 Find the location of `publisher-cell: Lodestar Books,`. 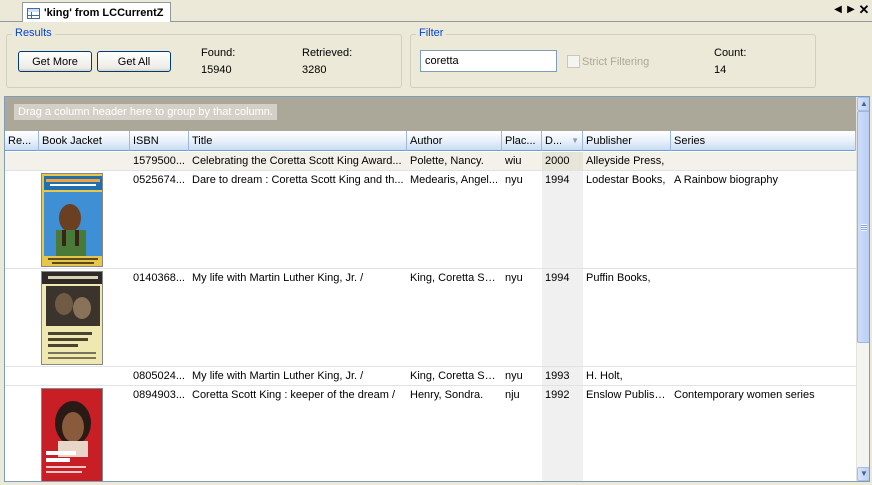

publisher-cell: Lodestar Books, is located at coordinates (626, 180).